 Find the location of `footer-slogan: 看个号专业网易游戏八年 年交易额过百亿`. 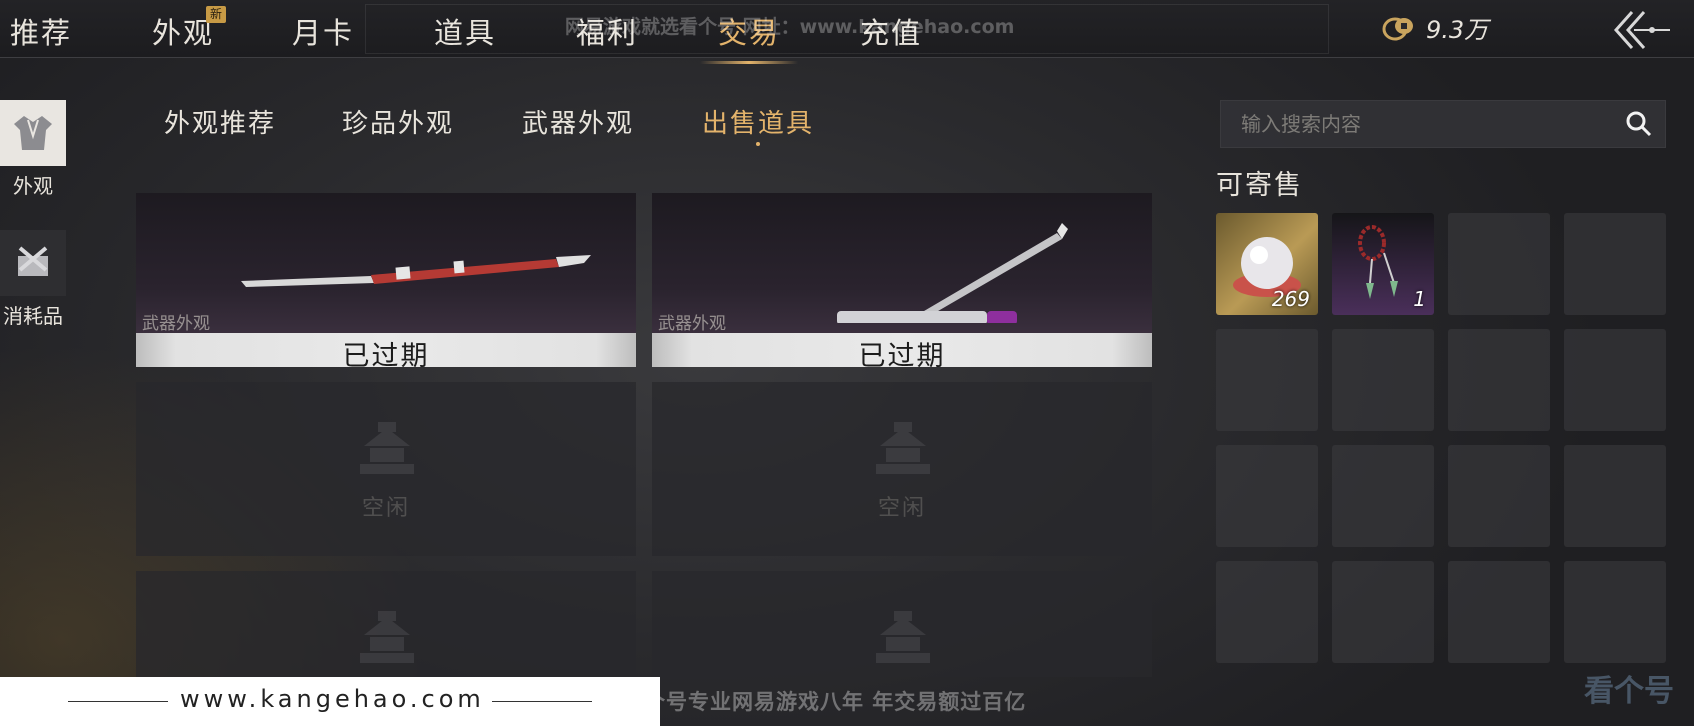

footer-slogan: 看个号专业网易游戏八年 年交易额过百亿 is located at coordinates (824, 702).